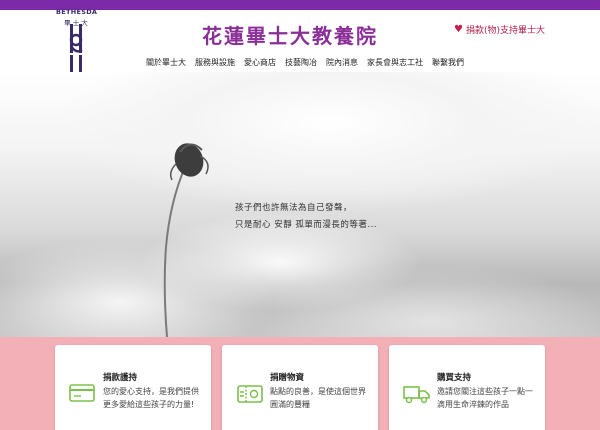 This screenshot has width=600, height=430. What do you see at coordinates (250, 394) in the screenshot?
I see `gift-voucher-icon` at bounding box center [250, 394].